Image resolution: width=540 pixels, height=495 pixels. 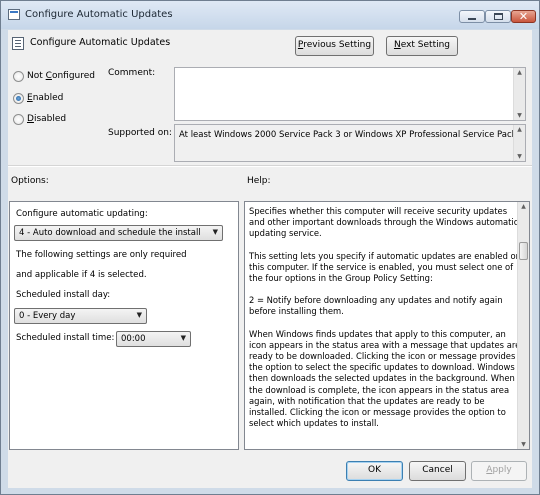 I want to click on supported-on-scrollbar: ▲ ▼, so click(x=519, y=143).